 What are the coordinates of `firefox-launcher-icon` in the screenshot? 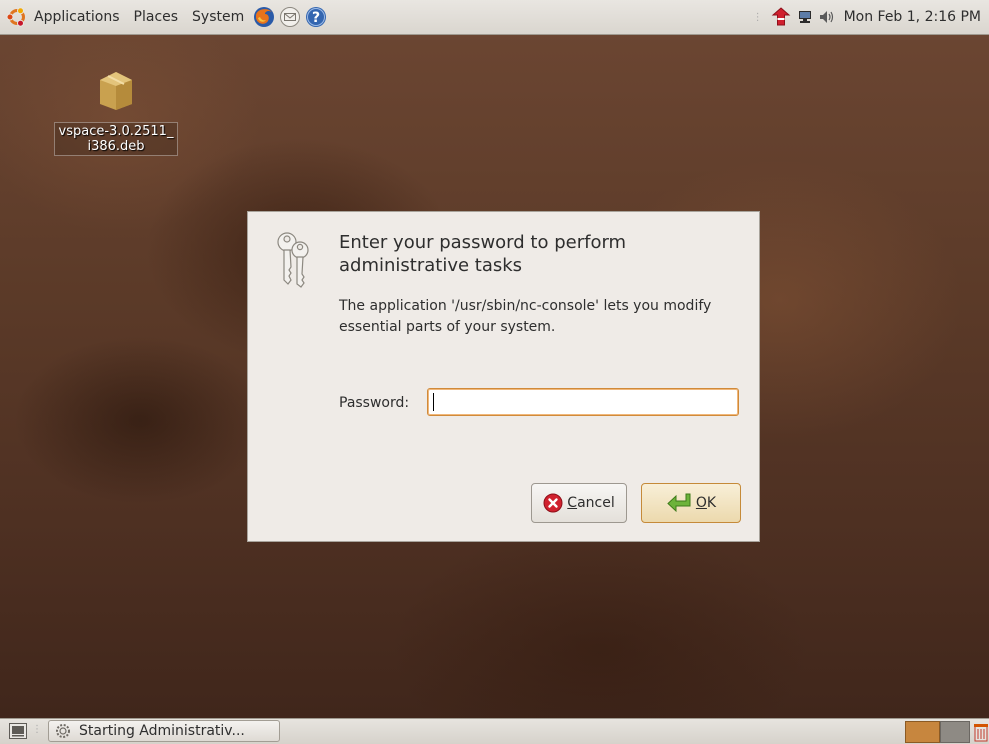 It's located at (264, 17).